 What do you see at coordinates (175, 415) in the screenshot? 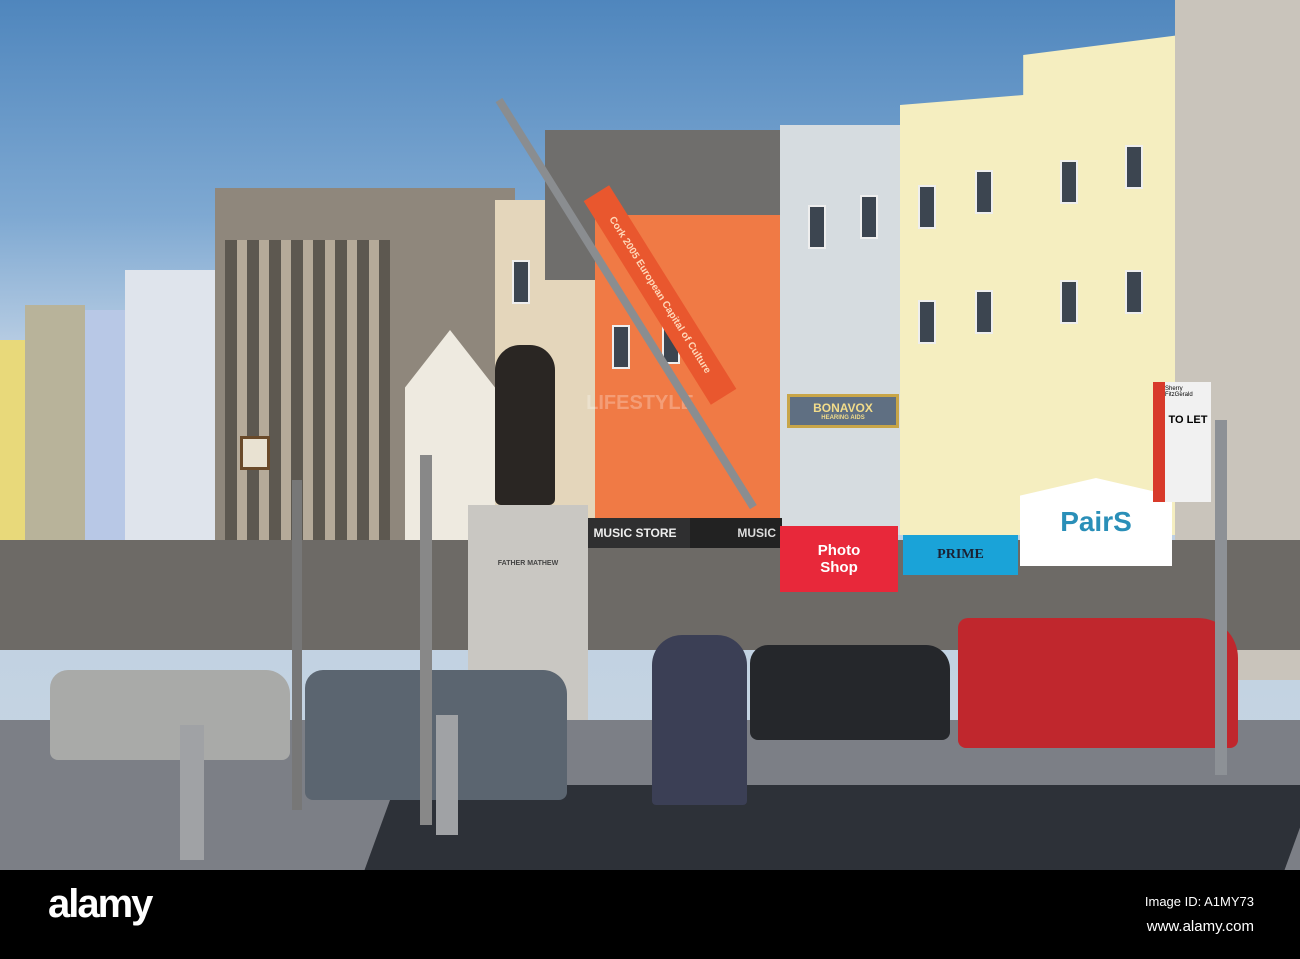
I see `building-white` at bounding box center [175, 415].